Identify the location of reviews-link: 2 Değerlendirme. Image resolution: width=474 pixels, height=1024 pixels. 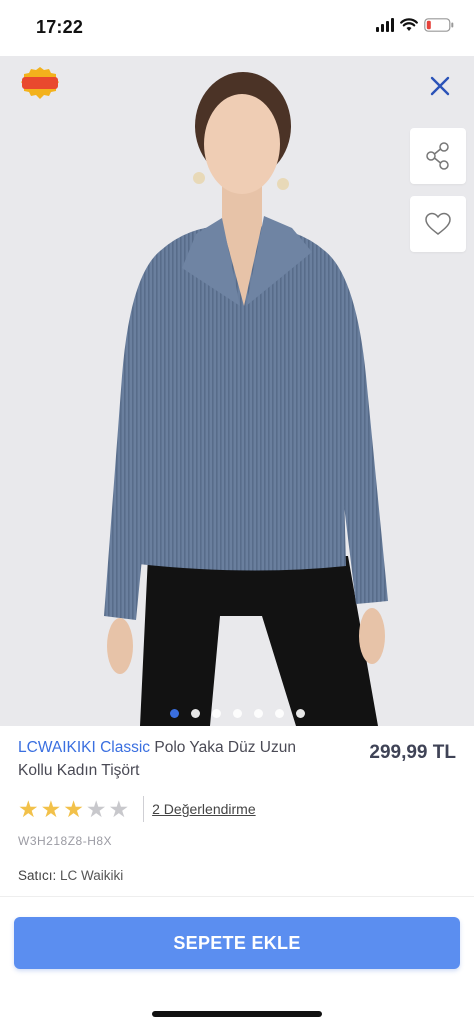
(204, 809).